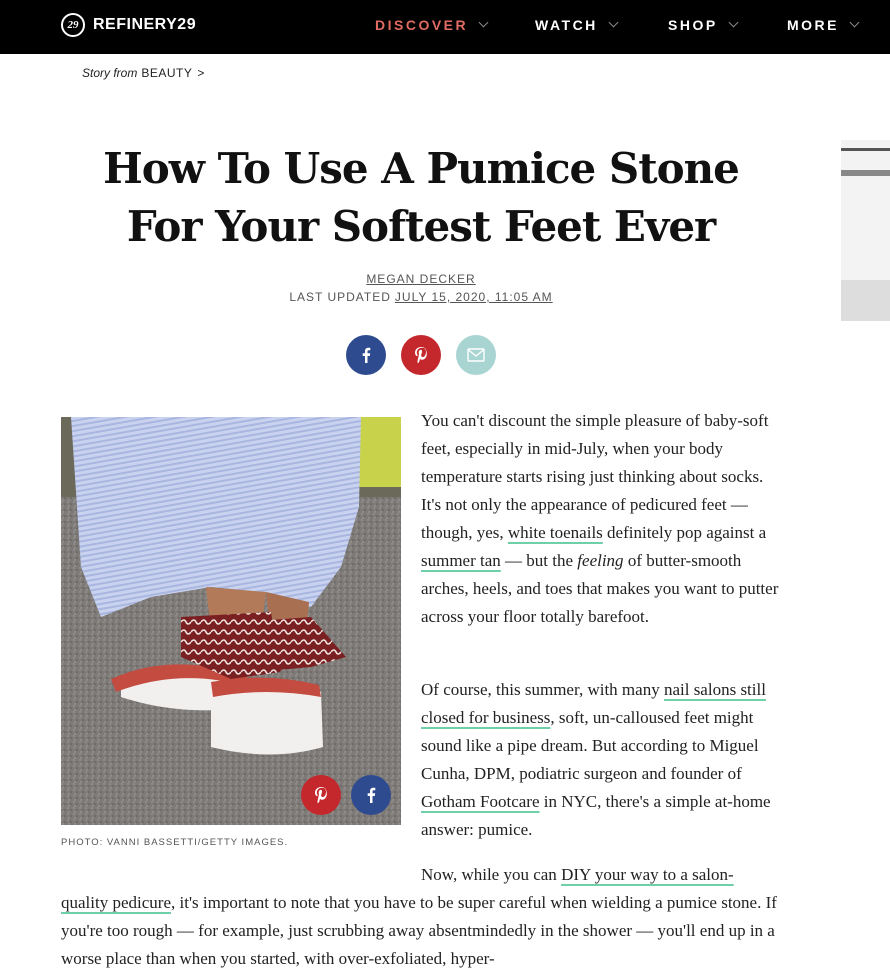 Image resolution: width=890 pixels, height=973 pixels. I want to click on text-span: — but the, so click(539, 560).